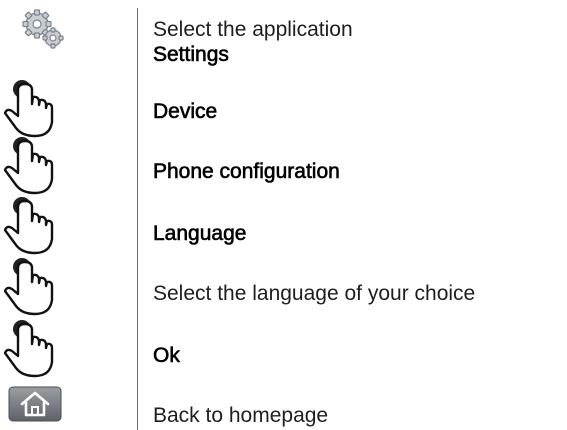  Describe the element at coordinates (43, 404) in the screenshot. I see `home-icon` at that location.